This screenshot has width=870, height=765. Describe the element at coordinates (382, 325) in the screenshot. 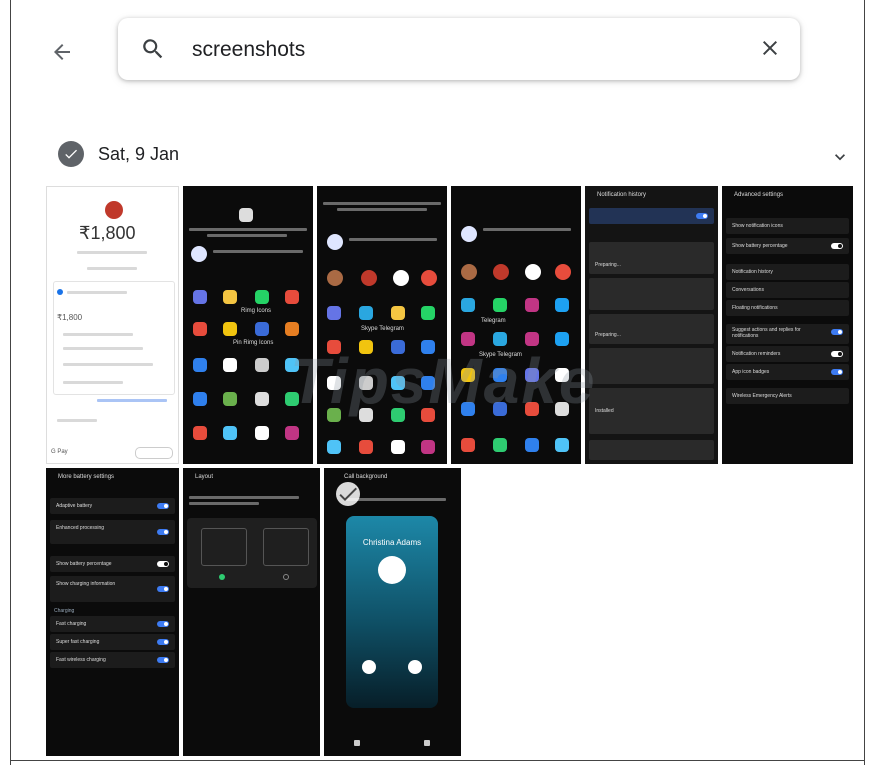

I see `screenshot-thumbnail-share-2: Skype Telegram` at that location.